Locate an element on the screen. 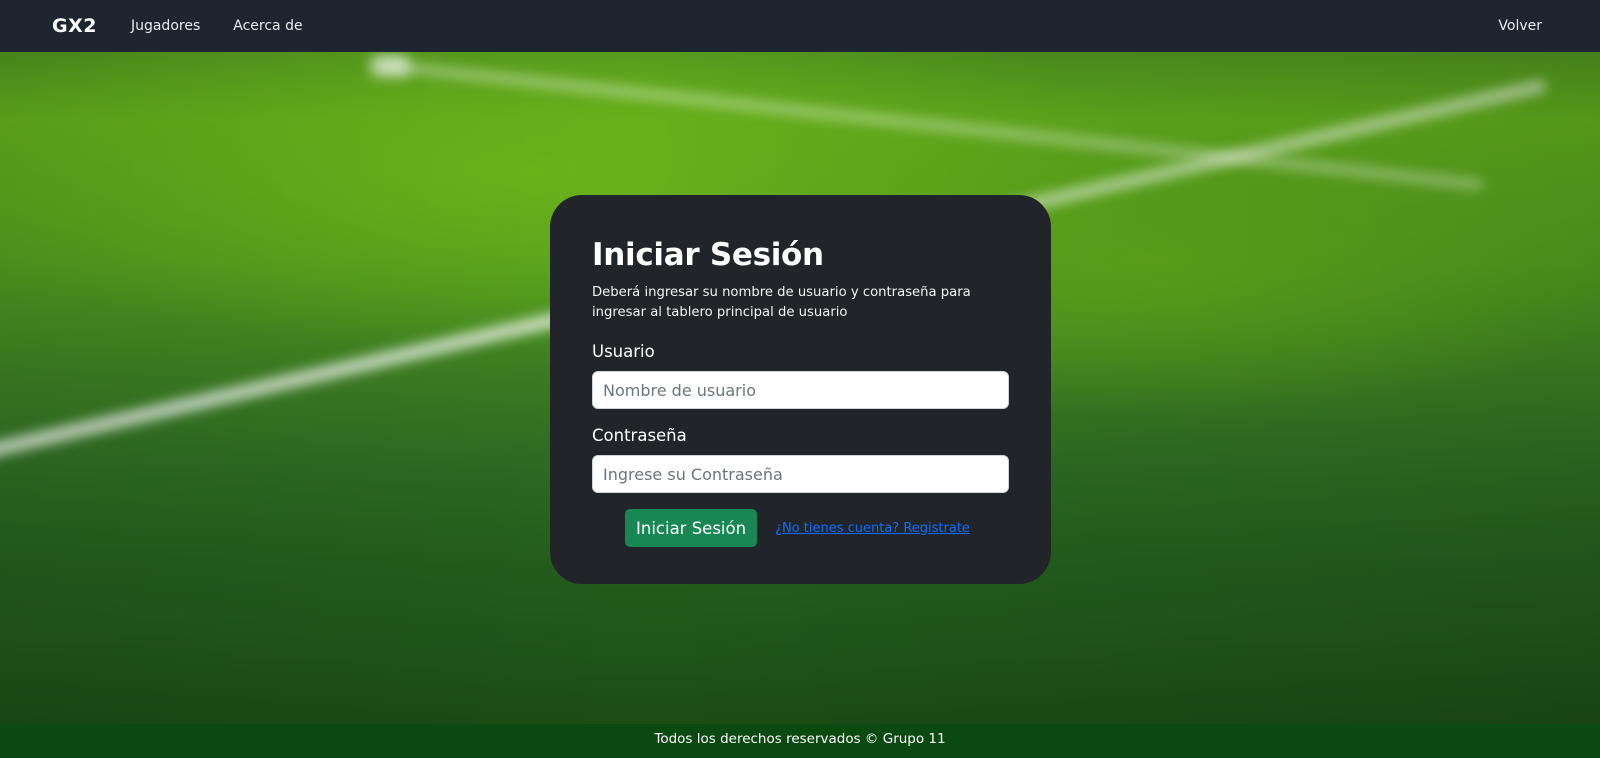 This screenshot has width=1600, height=758. page-footer: Todos los derechos reservados © Grupo 11 is located at coordinates (800, 741).